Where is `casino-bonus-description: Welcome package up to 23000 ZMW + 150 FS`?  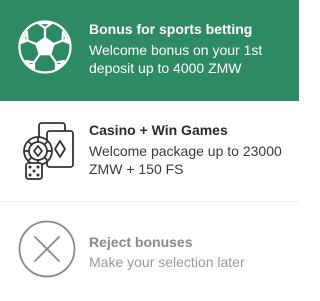
casino-bonus-description: Welcome package up to 23000 ZMW + 150 FS is located at coordinates (185, 160).